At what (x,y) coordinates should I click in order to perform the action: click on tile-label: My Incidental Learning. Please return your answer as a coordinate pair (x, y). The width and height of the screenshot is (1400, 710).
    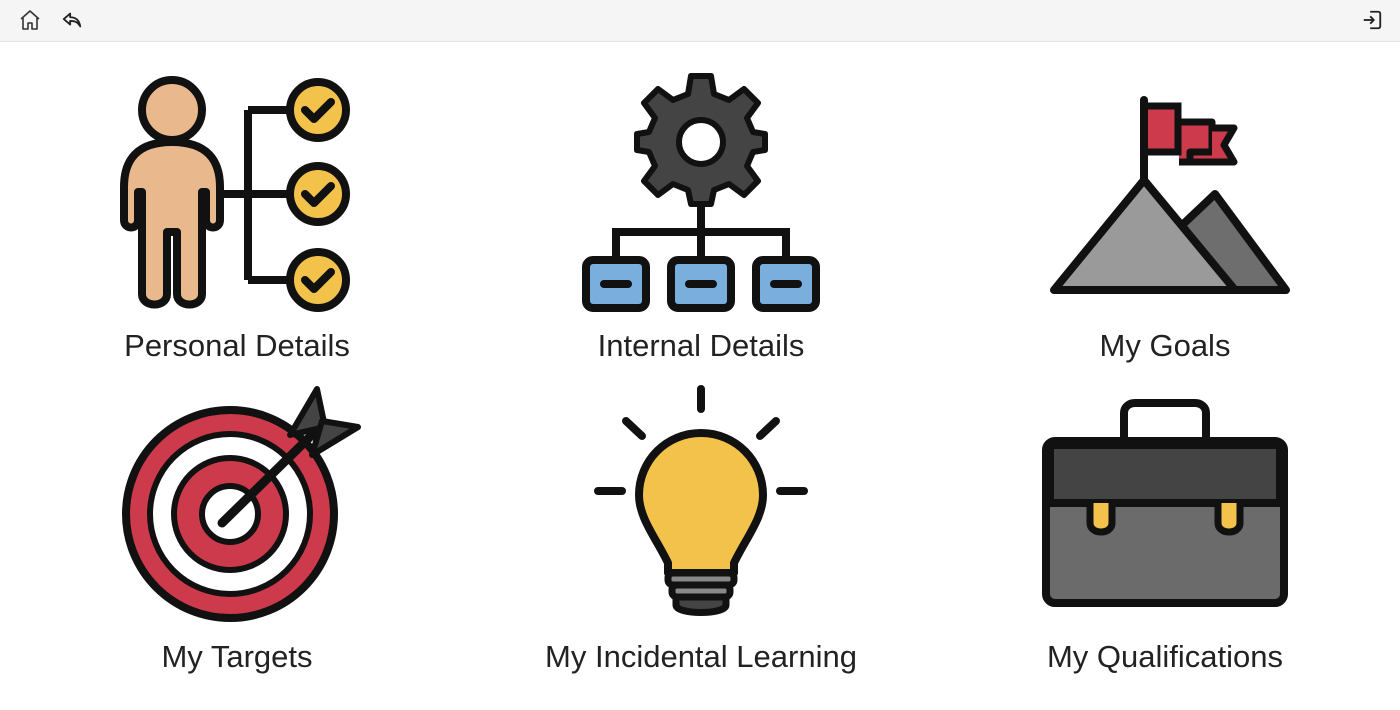
    Looking at the image, I should click on (701, 656).